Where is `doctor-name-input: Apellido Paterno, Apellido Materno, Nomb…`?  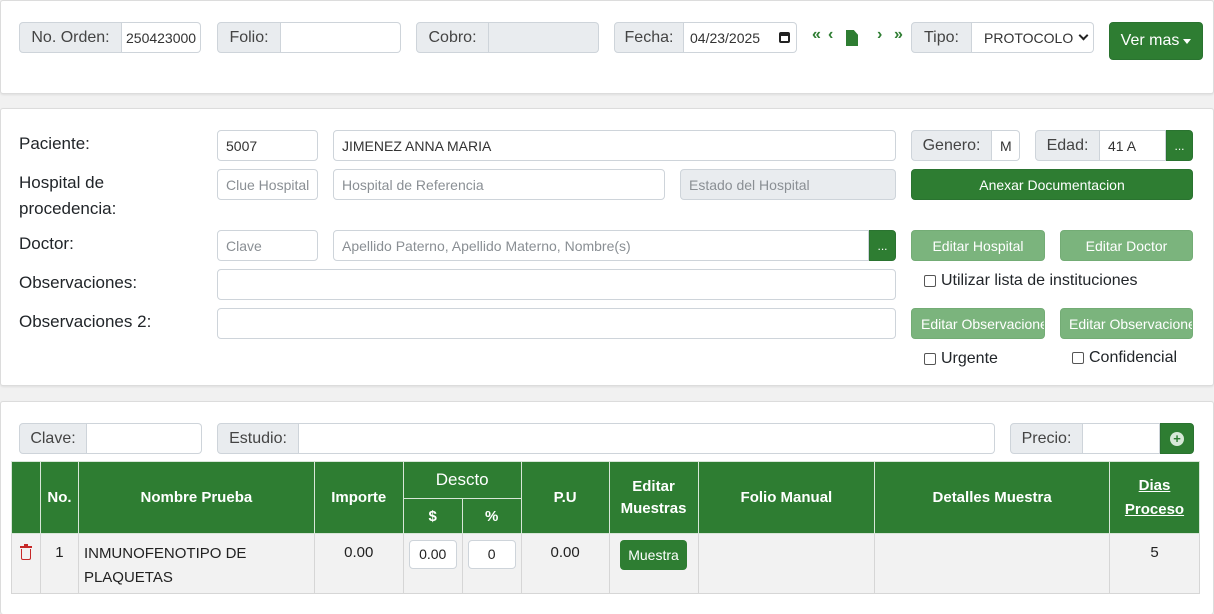 doctor-name-input: Apellido Paterno, Apellido Materno, Nomb… is located at coordinates (601, 245).